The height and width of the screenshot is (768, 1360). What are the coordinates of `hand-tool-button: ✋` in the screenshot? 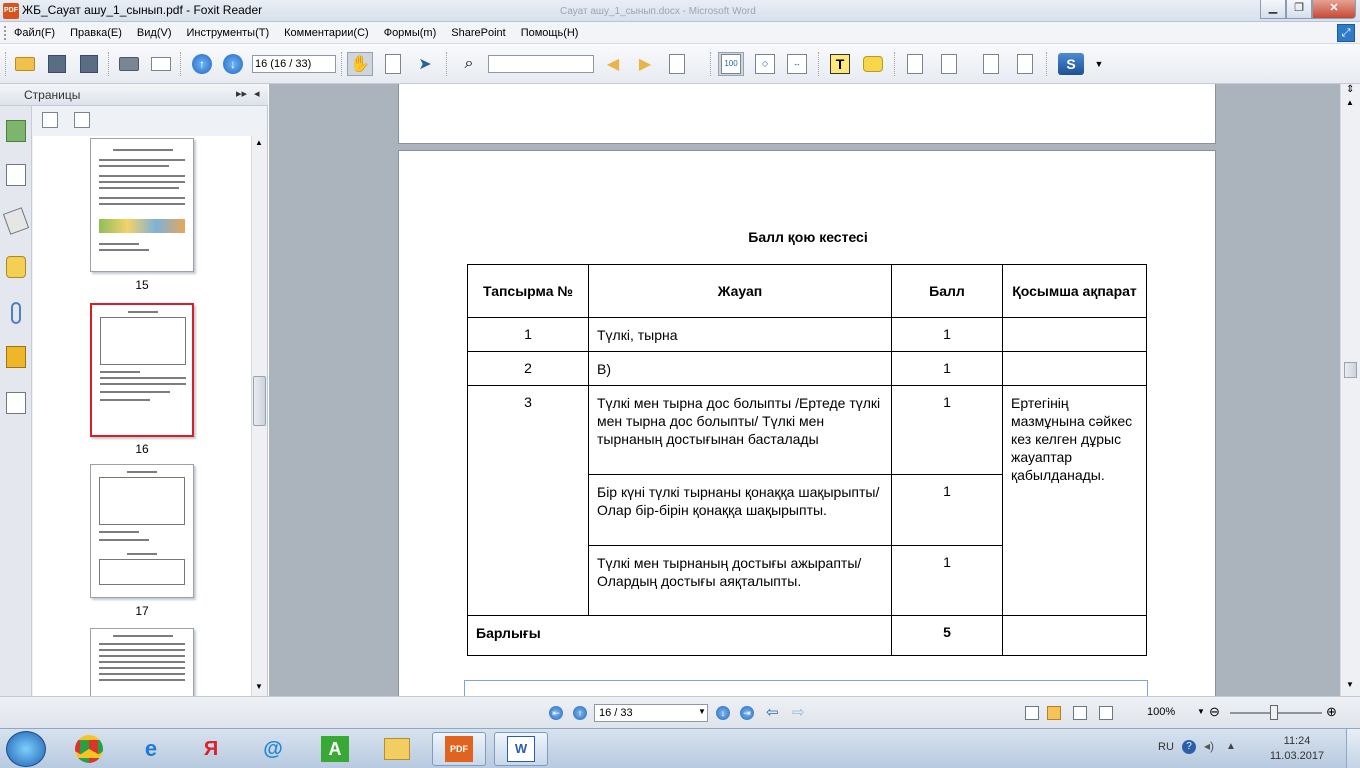 It's located at (360, 64).